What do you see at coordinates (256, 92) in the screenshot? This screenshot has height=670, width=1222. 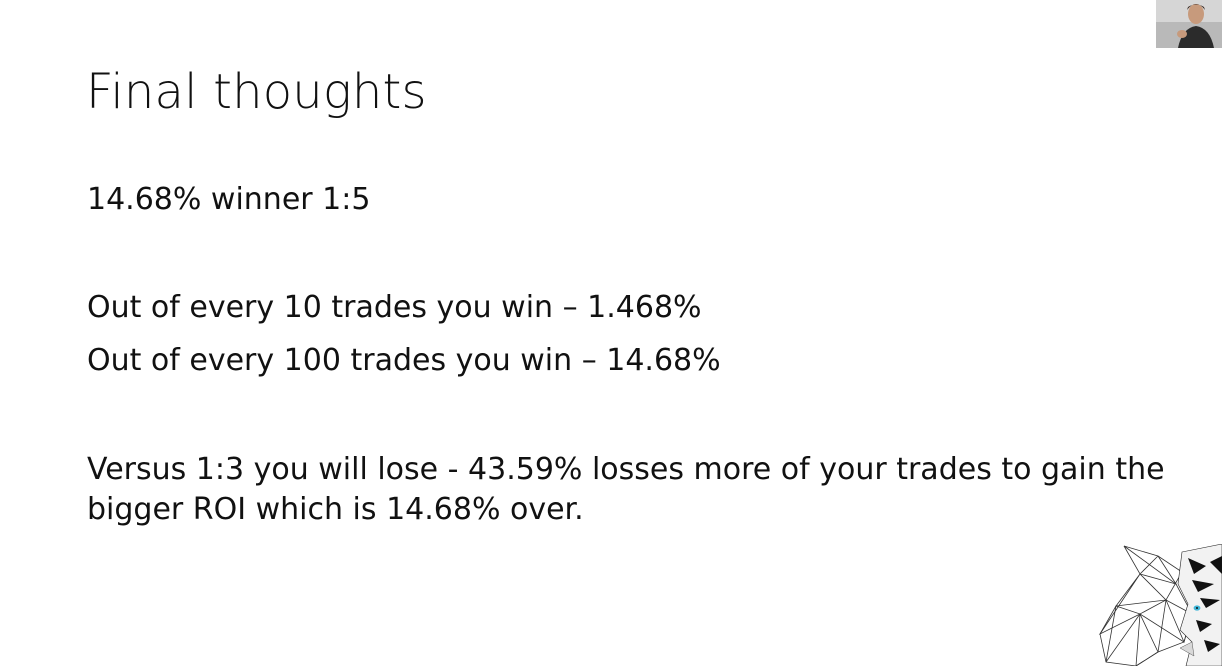 I see `slide-title: Final thoughts` at bounding box center [256, 92].